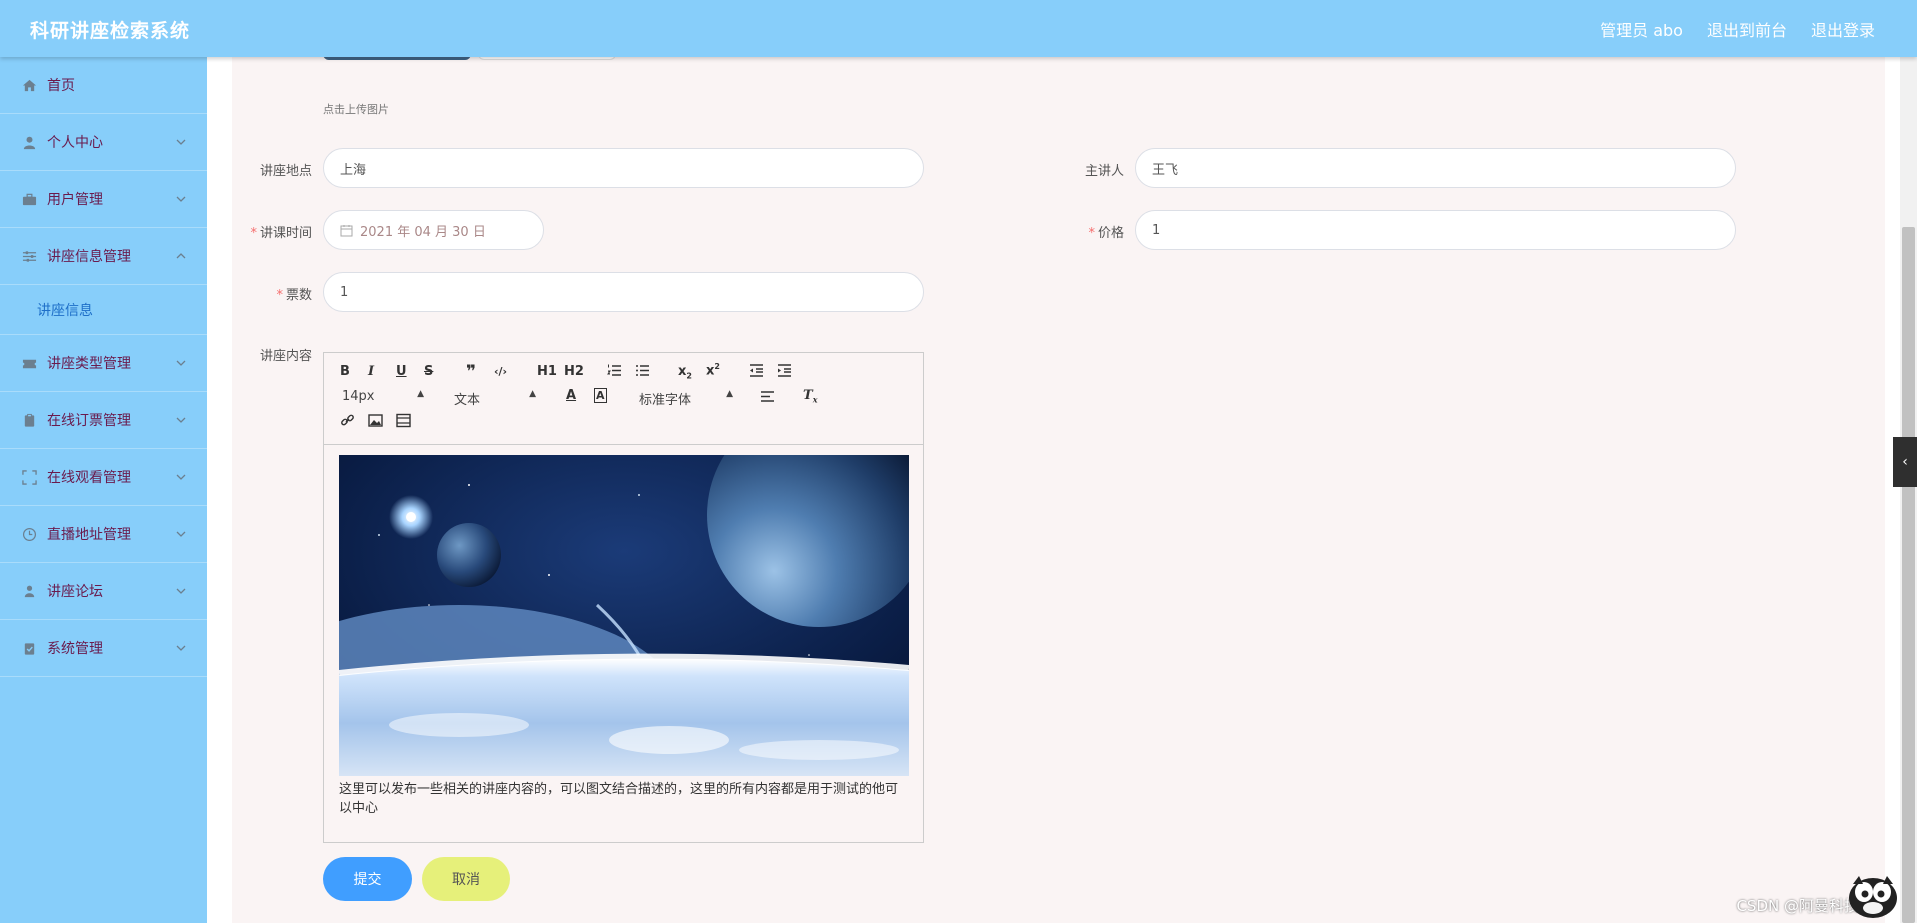 This screenshot has height=923, width=1917. Describe the element at coordinates (75, 200) in the screenshot. I see `sidebar-item-label: 用户管理` at that location.